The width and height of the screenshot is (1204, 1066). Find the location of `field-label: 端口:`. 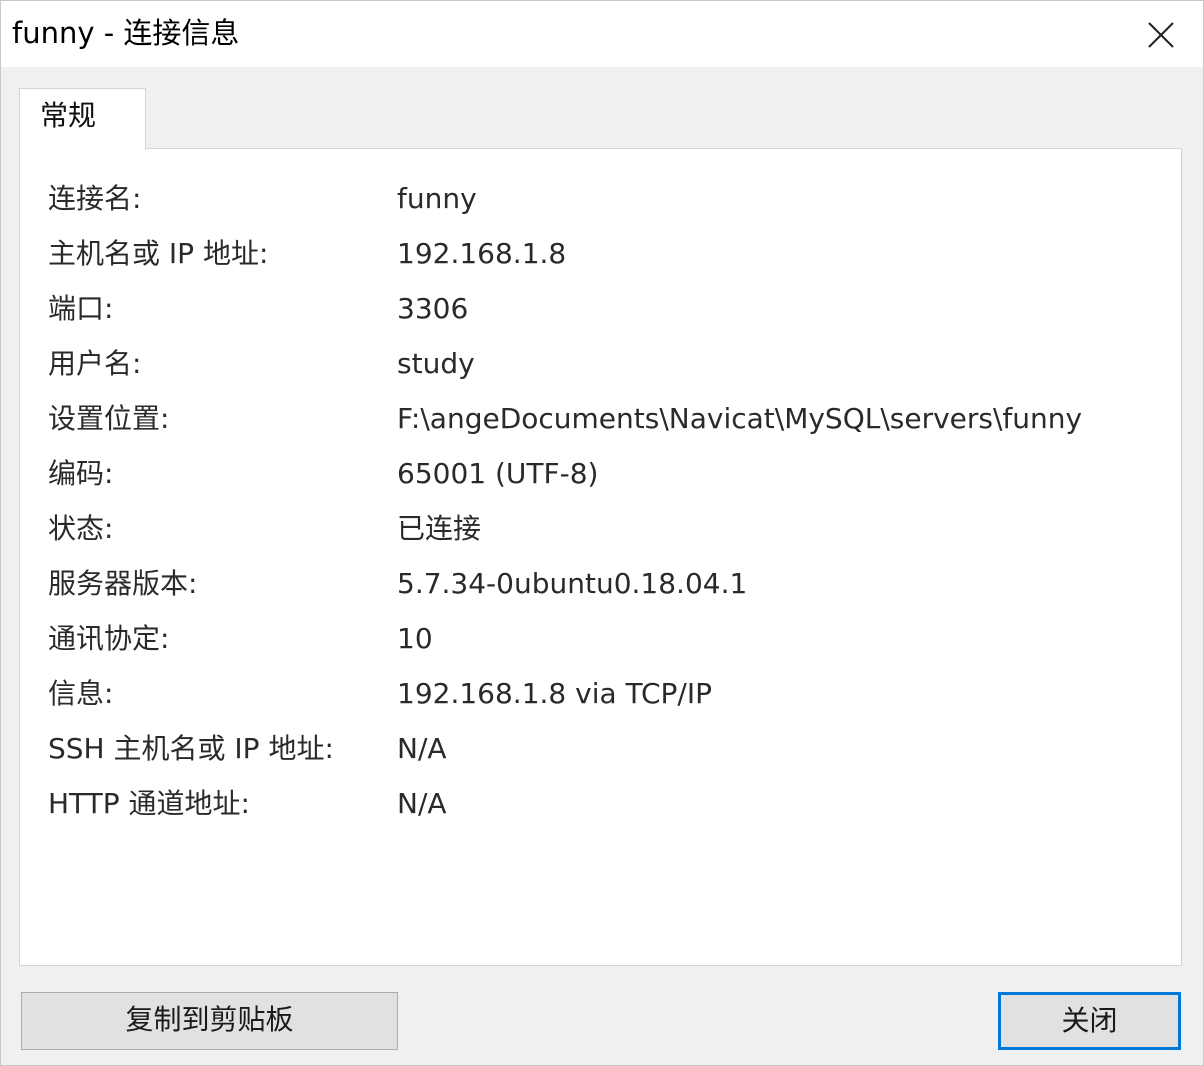

field-label: 端口: is located at coordinates (81, 308).